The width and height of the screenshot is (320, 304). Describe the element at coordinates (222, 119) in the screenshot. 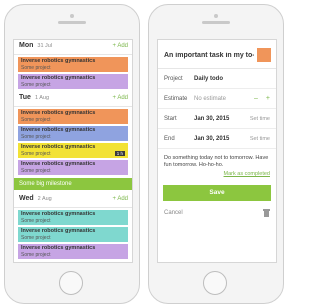

I see `start-date: Jan 30, 2015` at that location.